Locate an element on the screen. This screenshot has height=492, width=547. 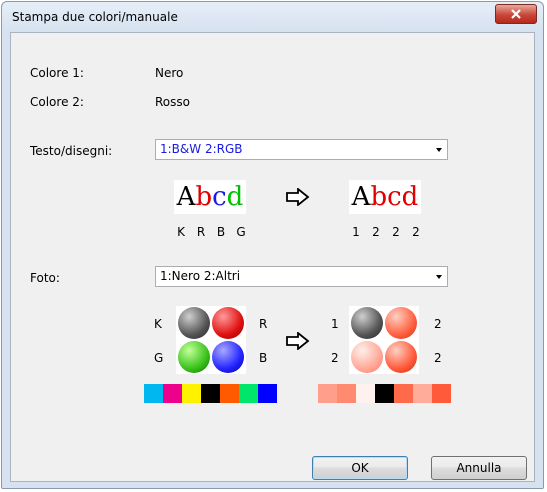
apple-red is located at coordinates (228, 323).